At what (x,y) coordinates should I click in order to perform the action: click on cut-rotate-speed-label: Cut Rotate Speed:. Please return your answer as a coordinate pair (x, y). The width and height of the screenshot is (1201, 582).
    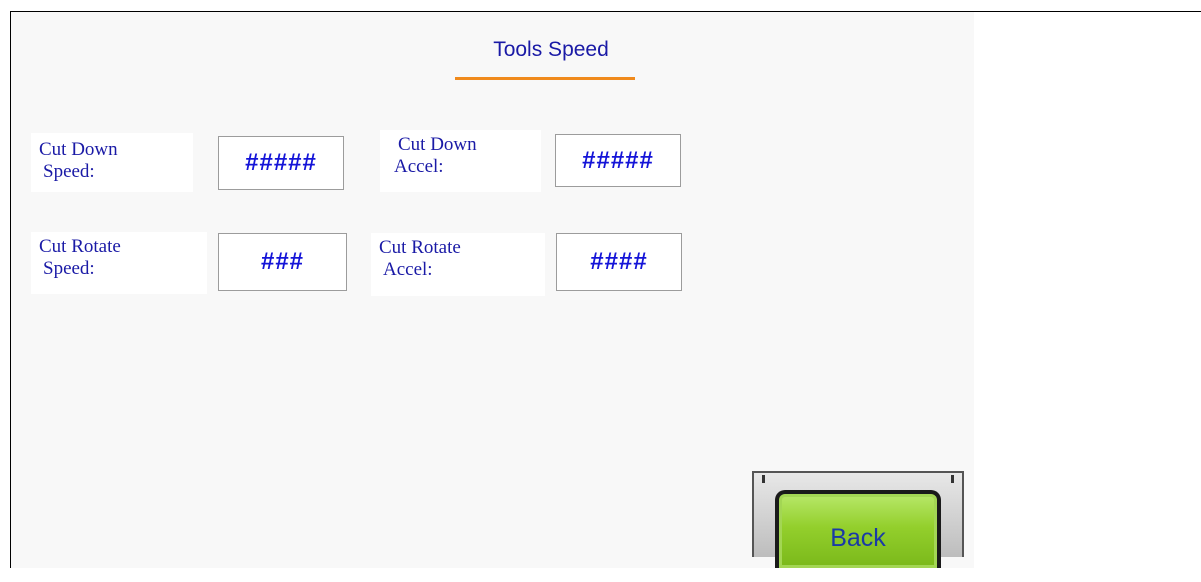
    Looking at the image, I should click on (119, 263).